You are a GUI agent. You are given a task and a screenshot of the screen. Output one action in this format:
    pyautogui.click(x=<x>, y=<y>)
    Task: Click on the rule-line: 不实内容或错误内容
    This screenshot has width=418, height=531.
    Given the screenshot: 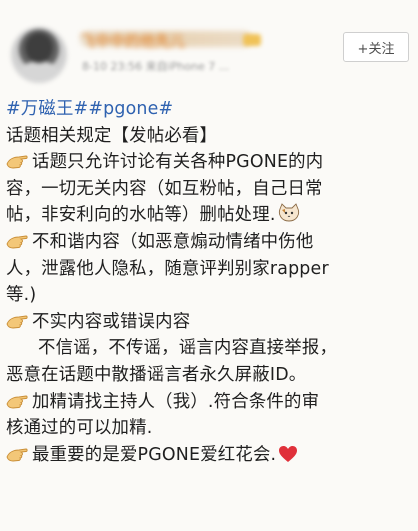 What is the action you would take?
    pyautogui.click(x=210, y=322)
    